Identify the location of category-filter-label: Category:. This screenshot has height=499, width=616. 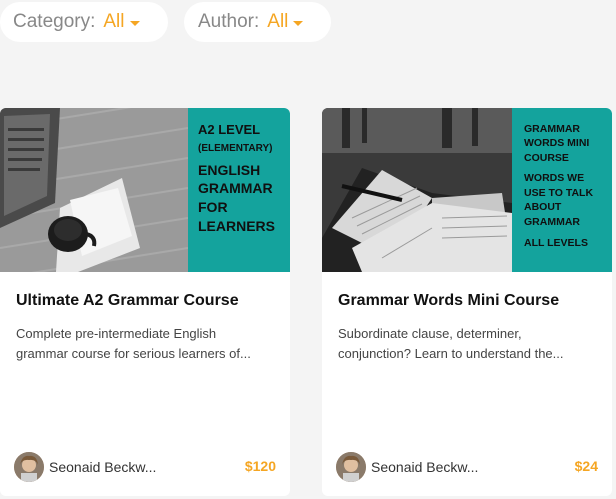
(54, 21).